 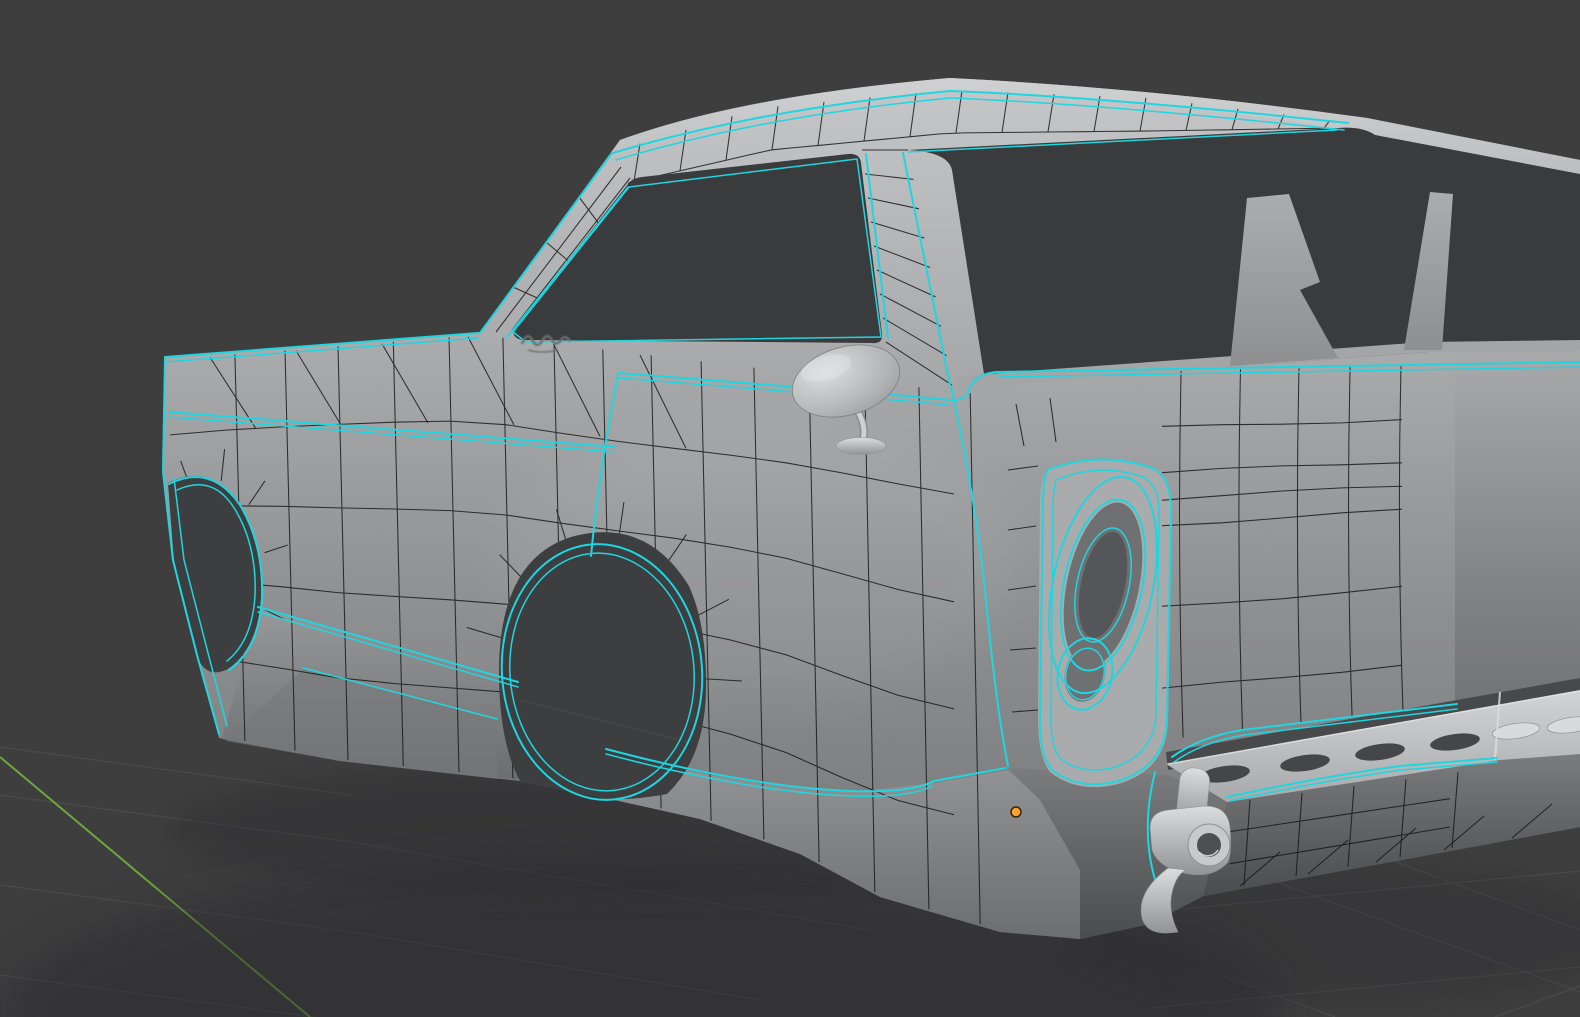 I want to click on far-side-shading, so click(x=1517, y=540).